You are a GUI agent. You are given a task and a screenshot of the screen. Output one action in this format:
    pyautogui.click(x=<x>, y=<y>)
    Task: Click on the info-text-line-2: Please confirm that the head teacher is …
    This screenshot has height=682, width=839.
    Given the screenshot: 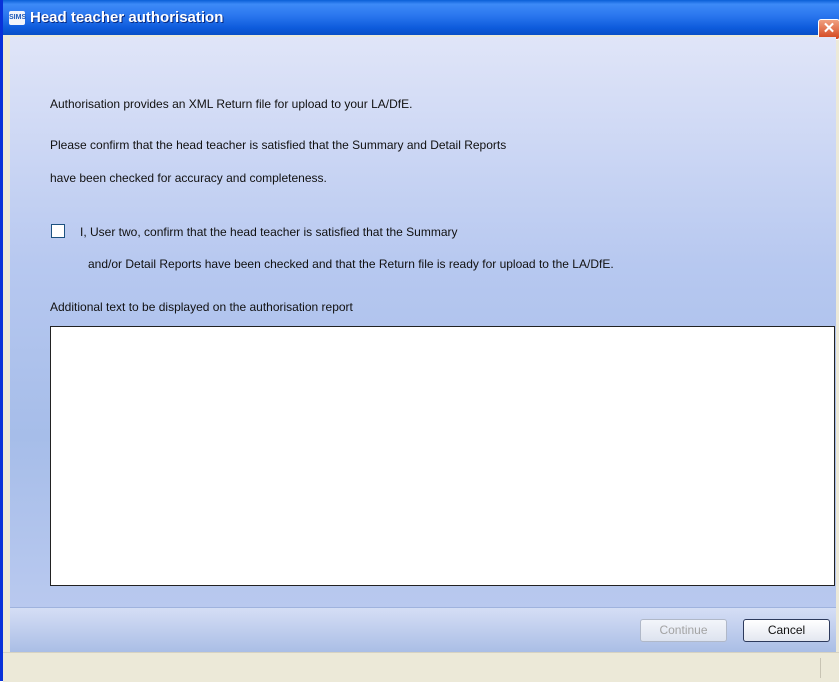 What is the action you would take?
    pyautogui.click(x=278, y=145)
    